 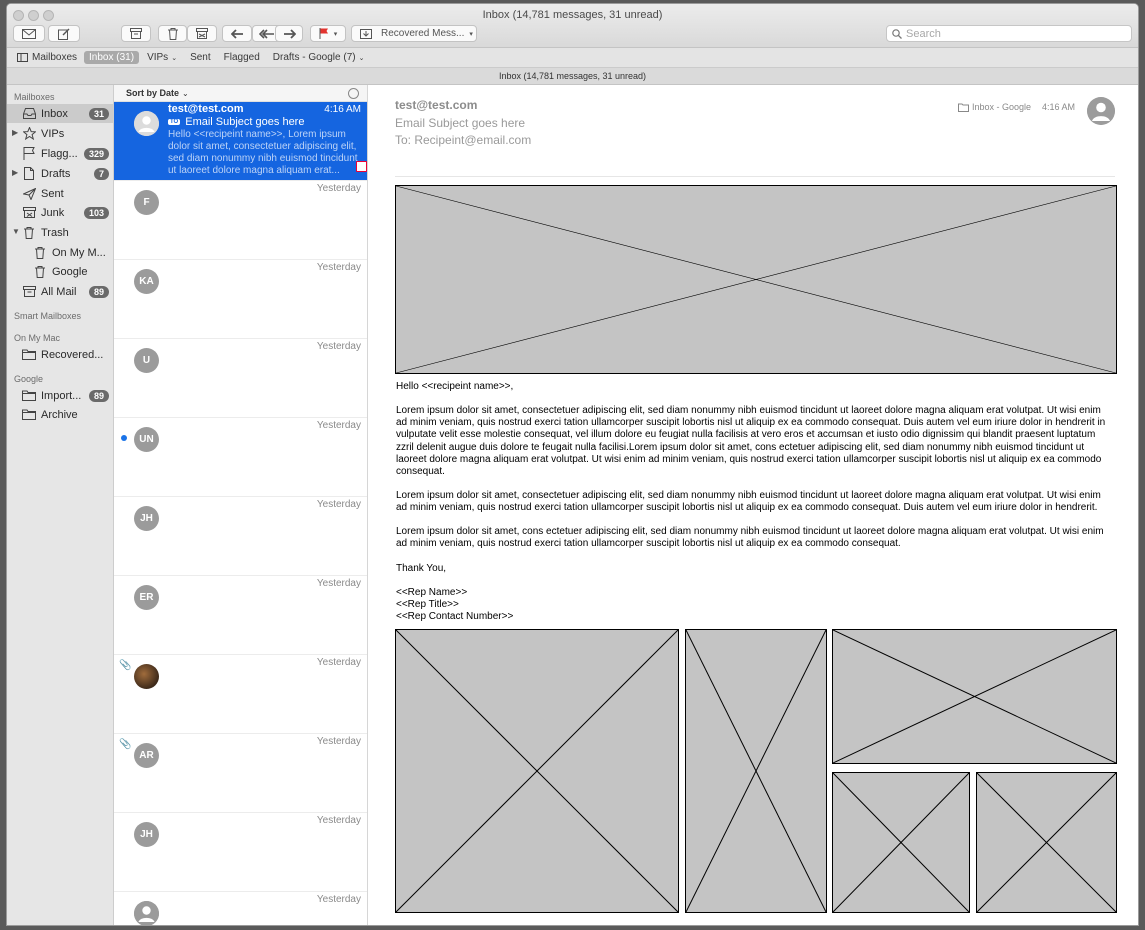 I want to click on sidebar-item-trash-google: Google, so click(x=60, y=271).